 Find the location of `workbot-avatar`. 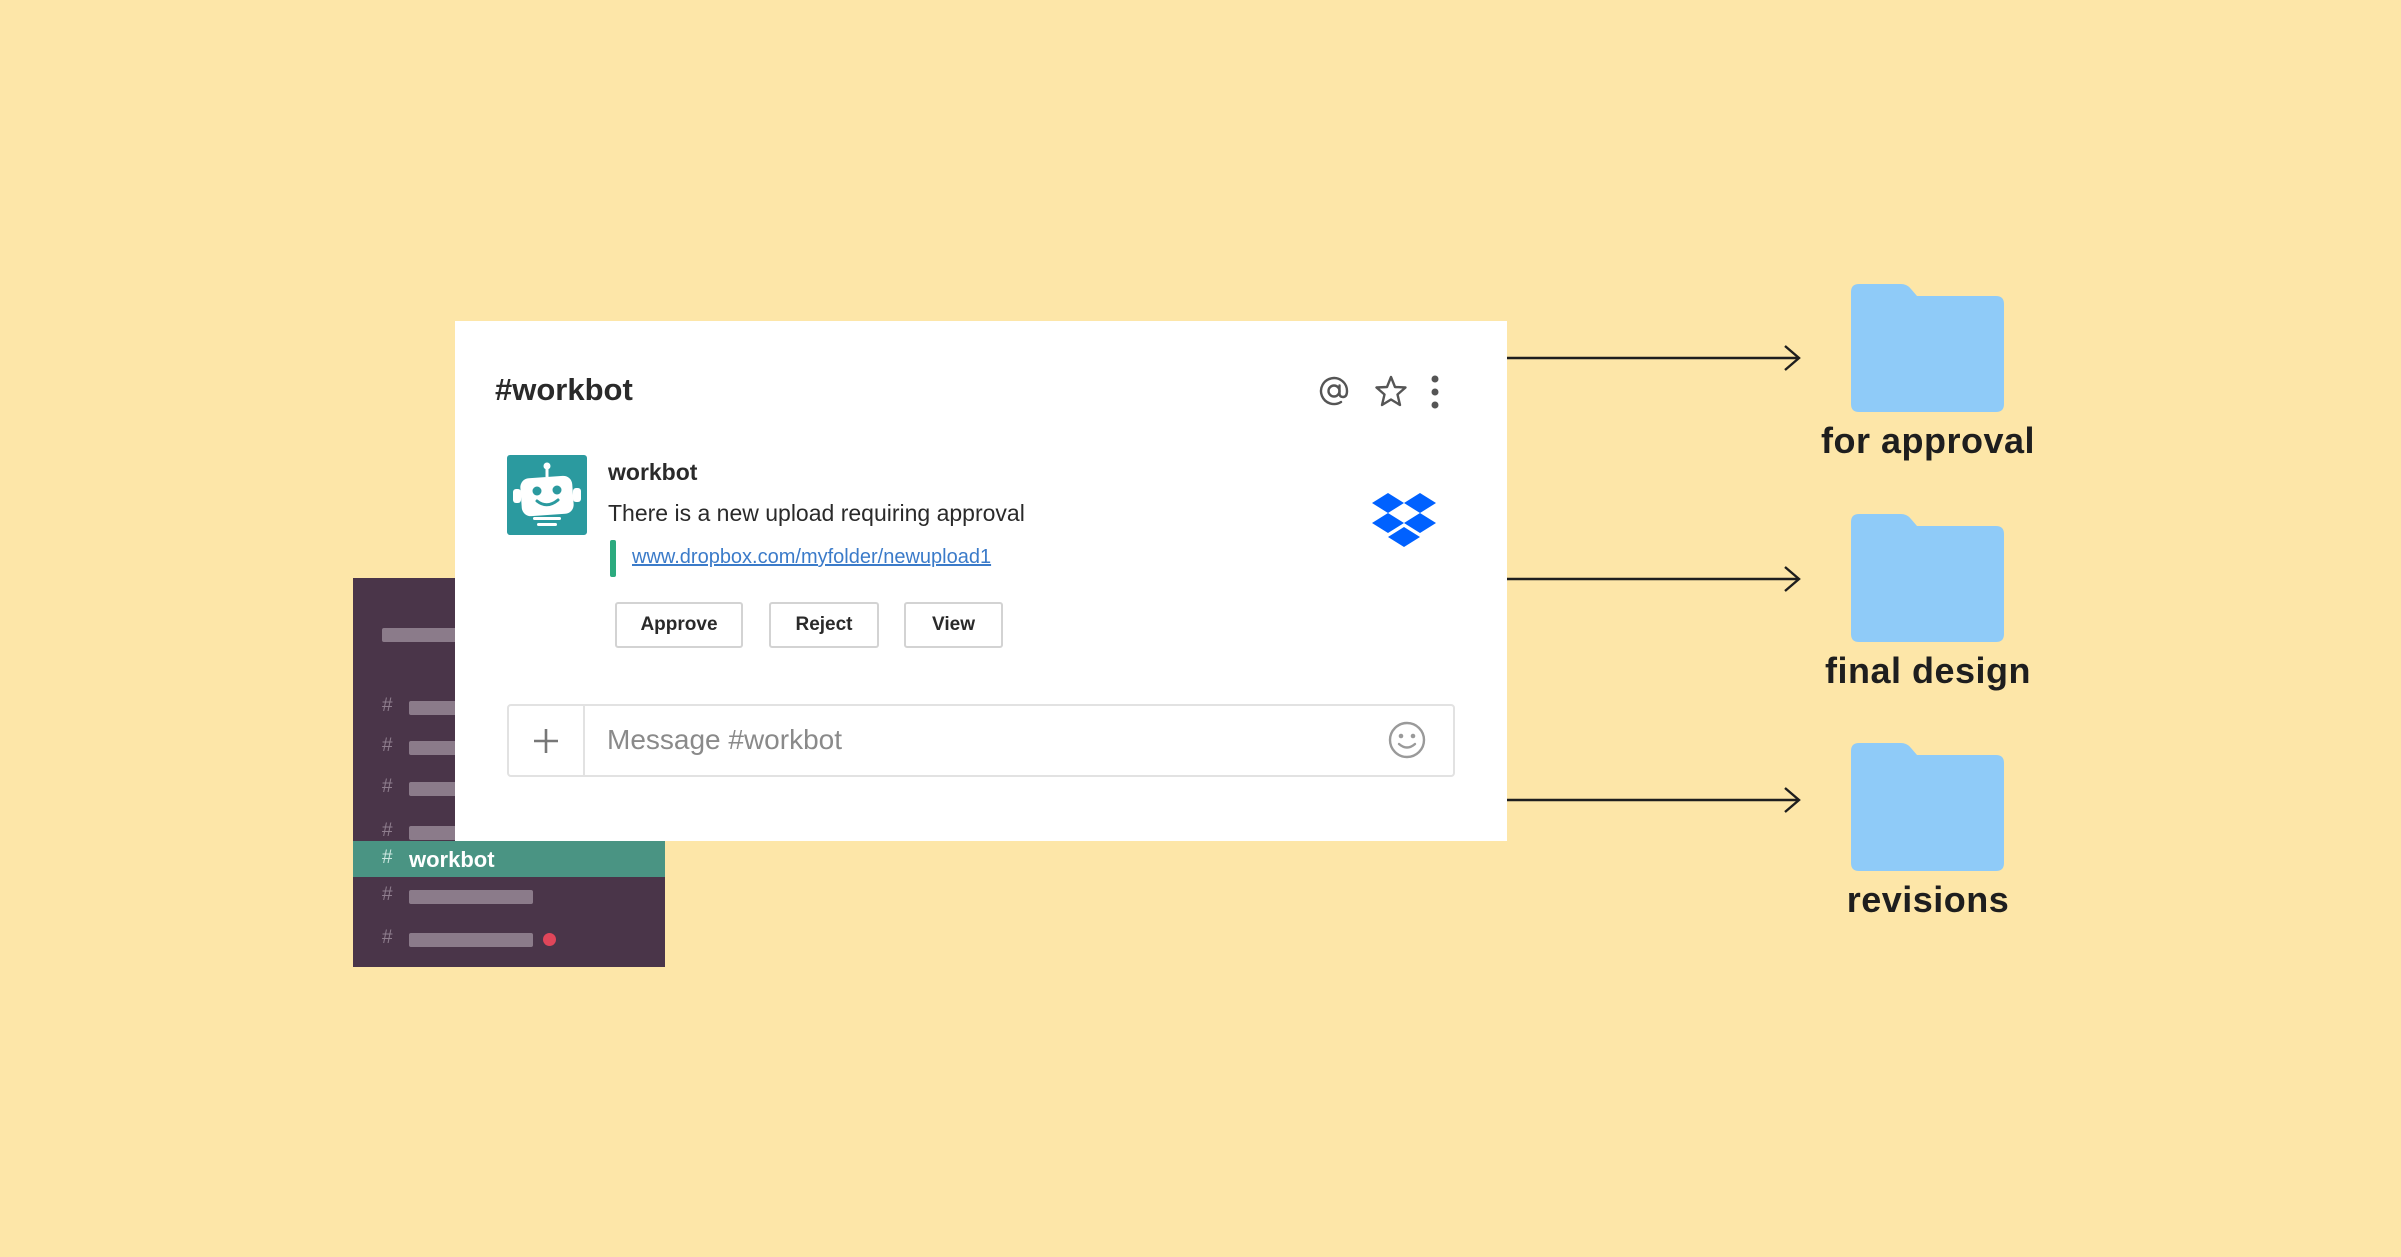

workbot-avatar is located at coordinates (547, 495).